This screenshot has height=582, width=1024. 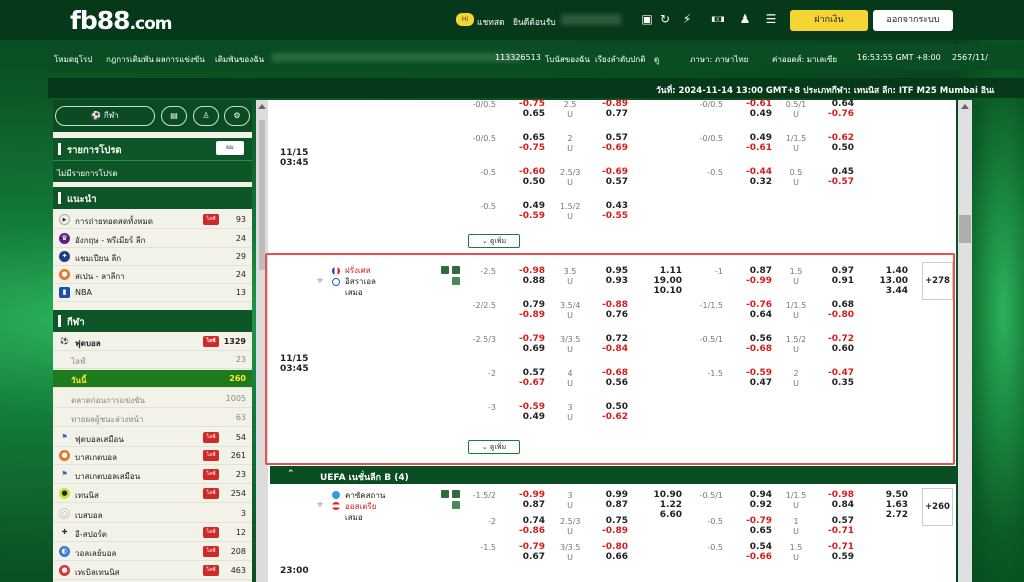 What do you see at coordinates (465, 19) in the screenshot?
I see `chat-icon: Hi` at bounding box center [465, 19].